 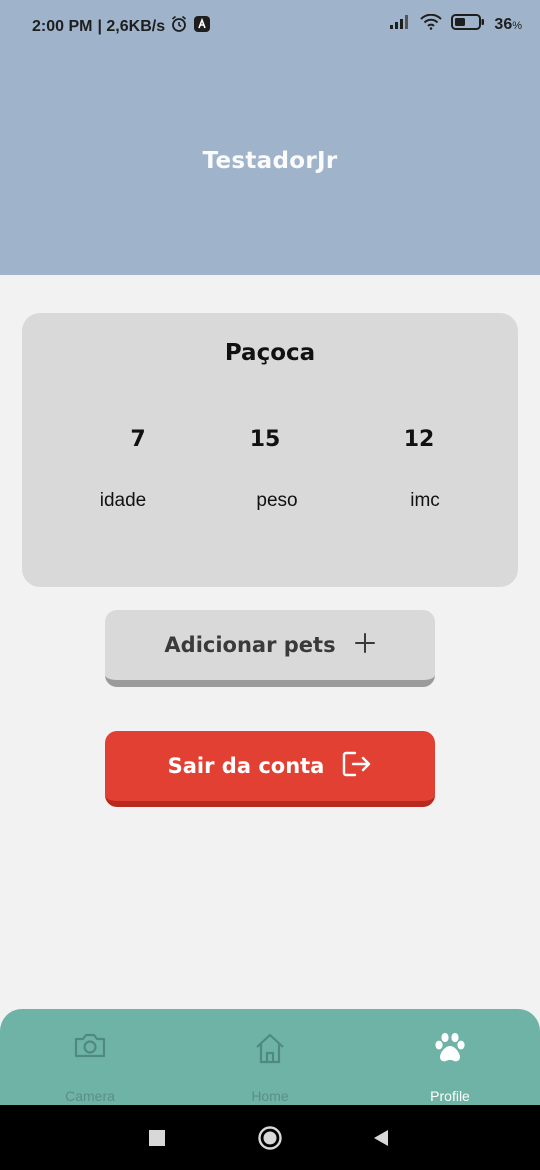 What do you see at coordinates (468, 24) in the screenshot?
I see `battery-icon` at bounding box center [468, 24].